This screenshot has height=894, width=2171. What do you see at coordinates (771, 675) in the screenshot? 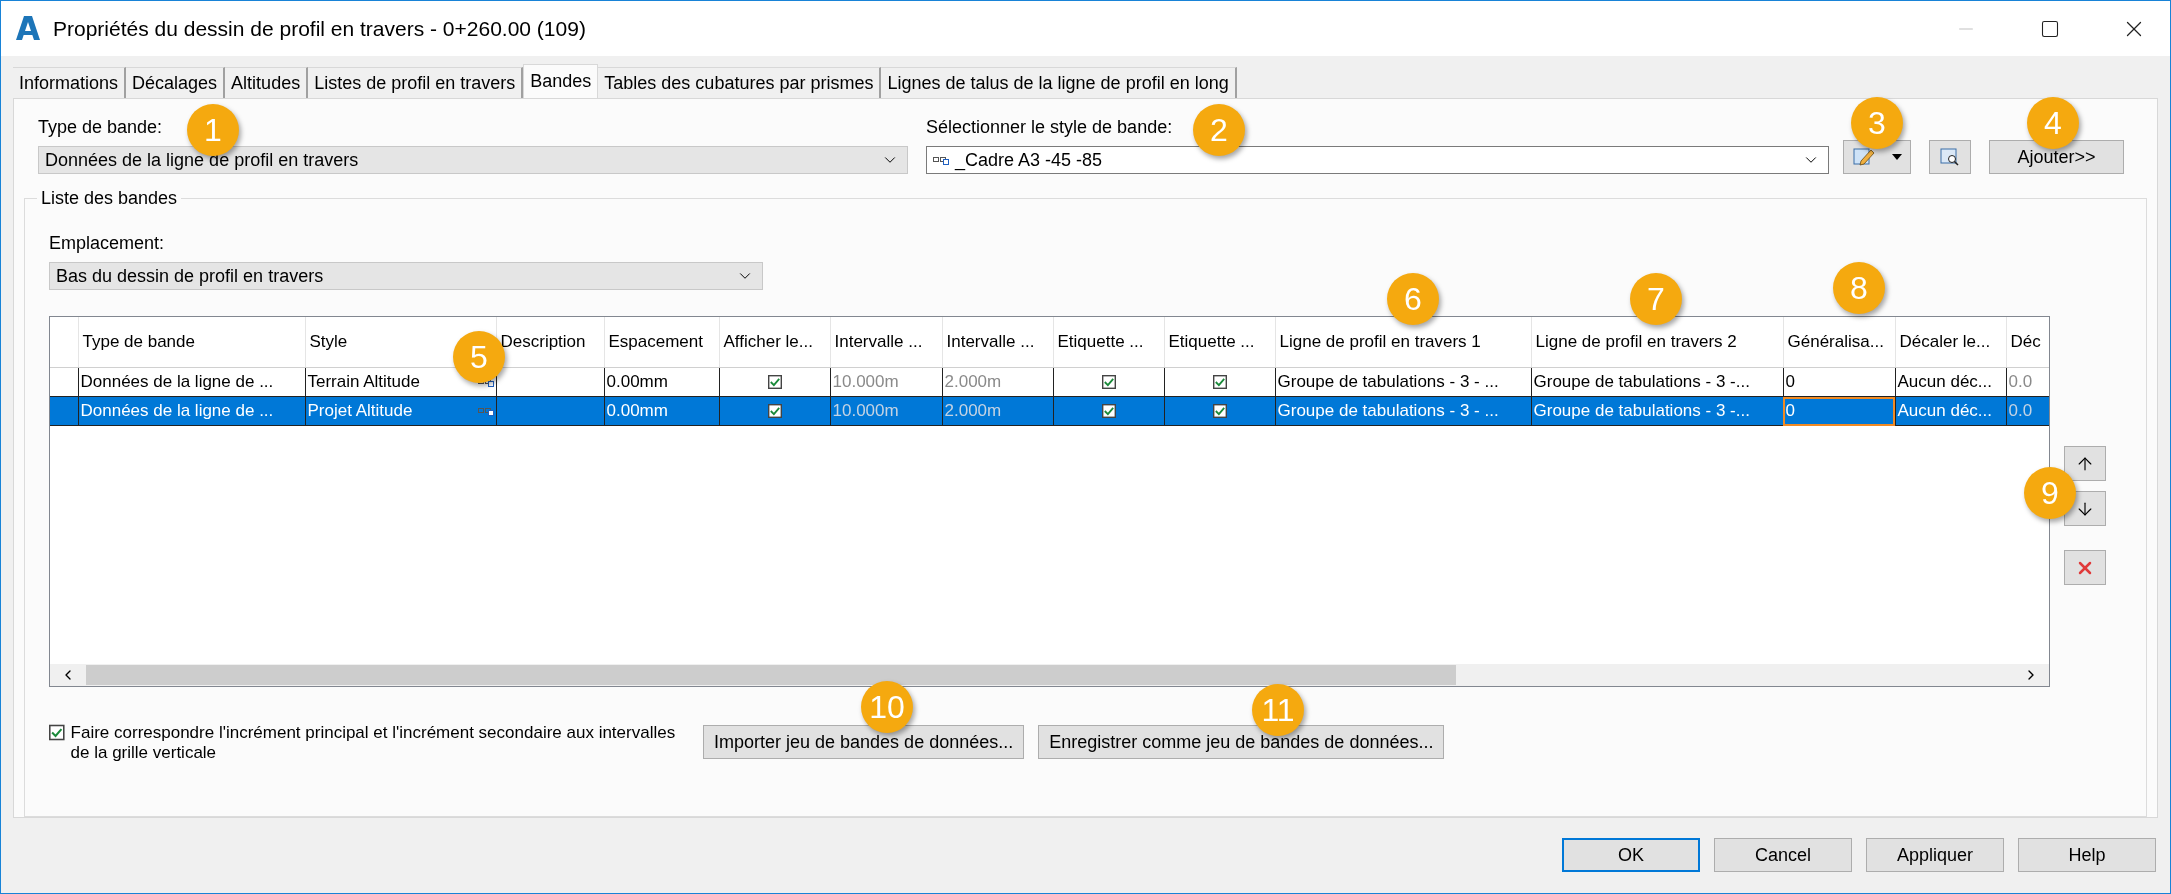
I see `scroll-thumb` at bounding box center [771, 675].